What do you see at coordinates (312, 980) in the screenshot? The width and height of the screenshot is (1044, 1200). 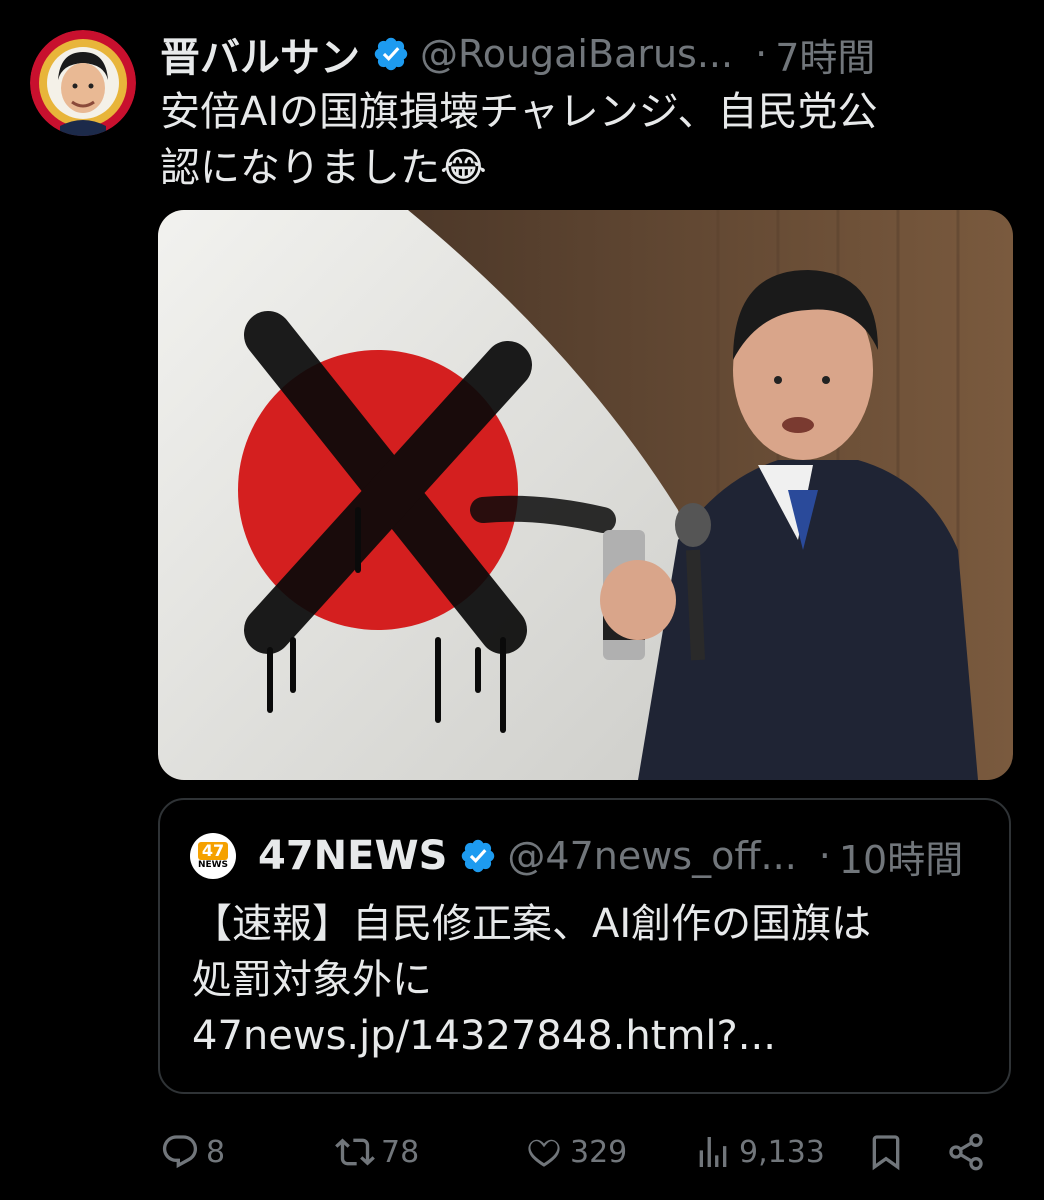 I see `quoted-text-line: 処罰対象外に` at bounding box center [312, 980].